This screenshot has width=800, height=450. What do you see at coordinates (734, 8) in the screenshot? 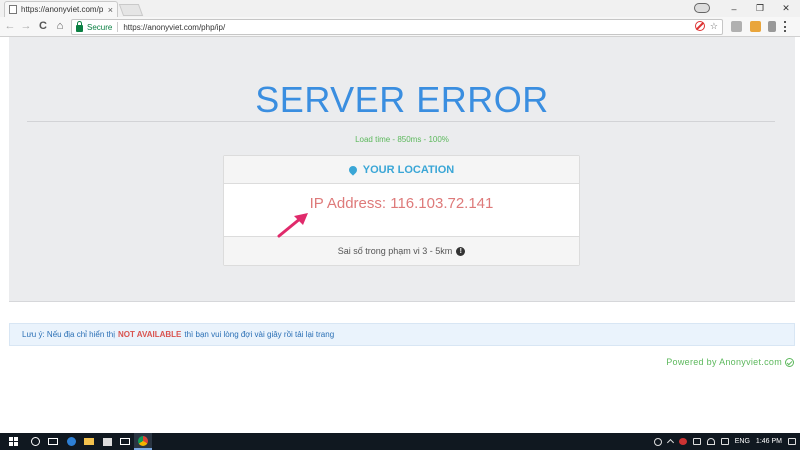
I see `minimize-button: –` at bounding box center [734, 8].